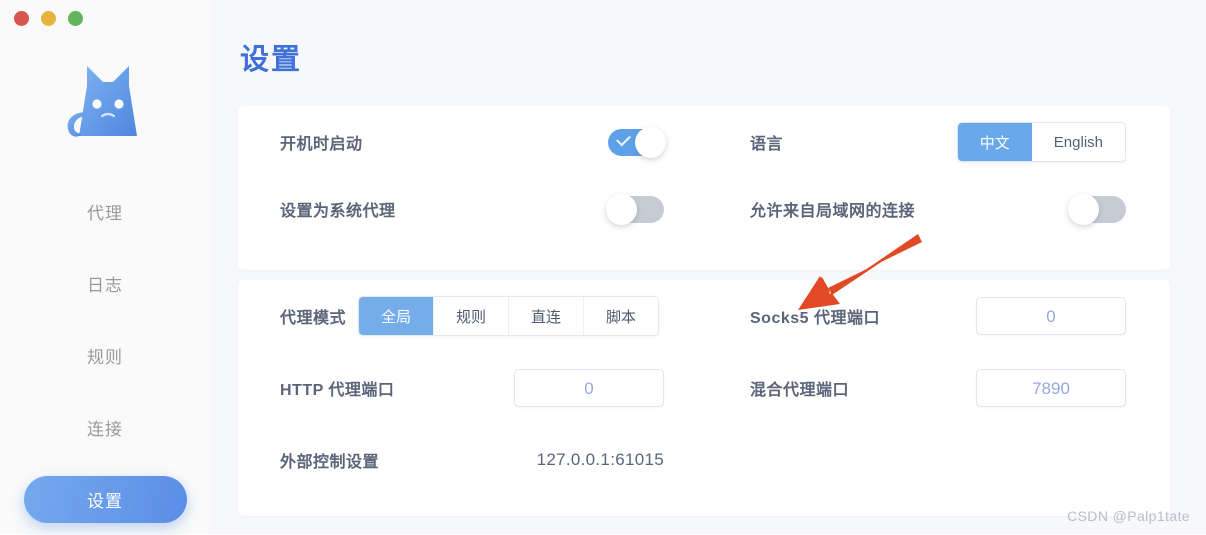 This screenshot has width=1206, height=535. Describe the element at coordinates (600, 459) in the screenshot. I see `external-controller-value: 127.0.0.1:61015` at that location.